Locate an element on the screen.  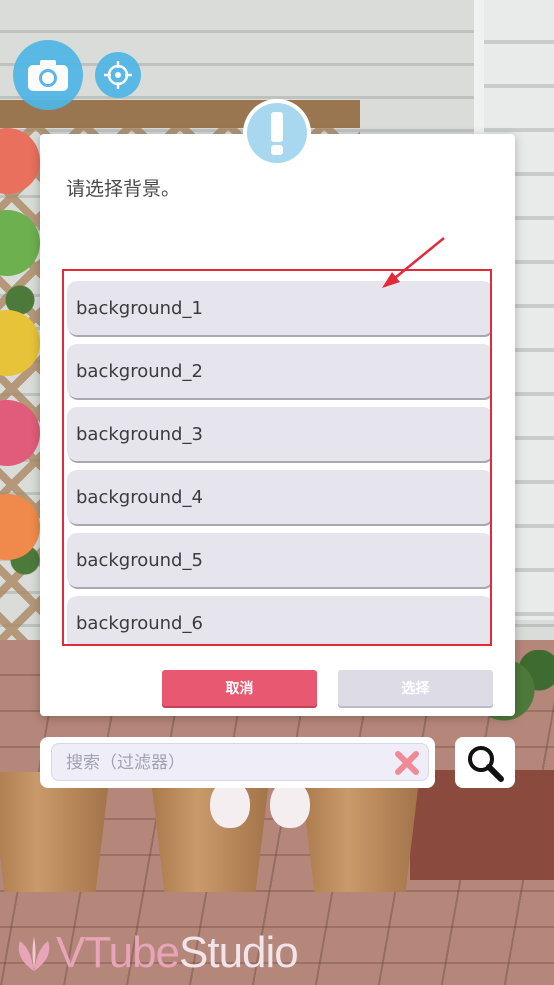
background-item: background_5 is located at coordinates (278, 560).